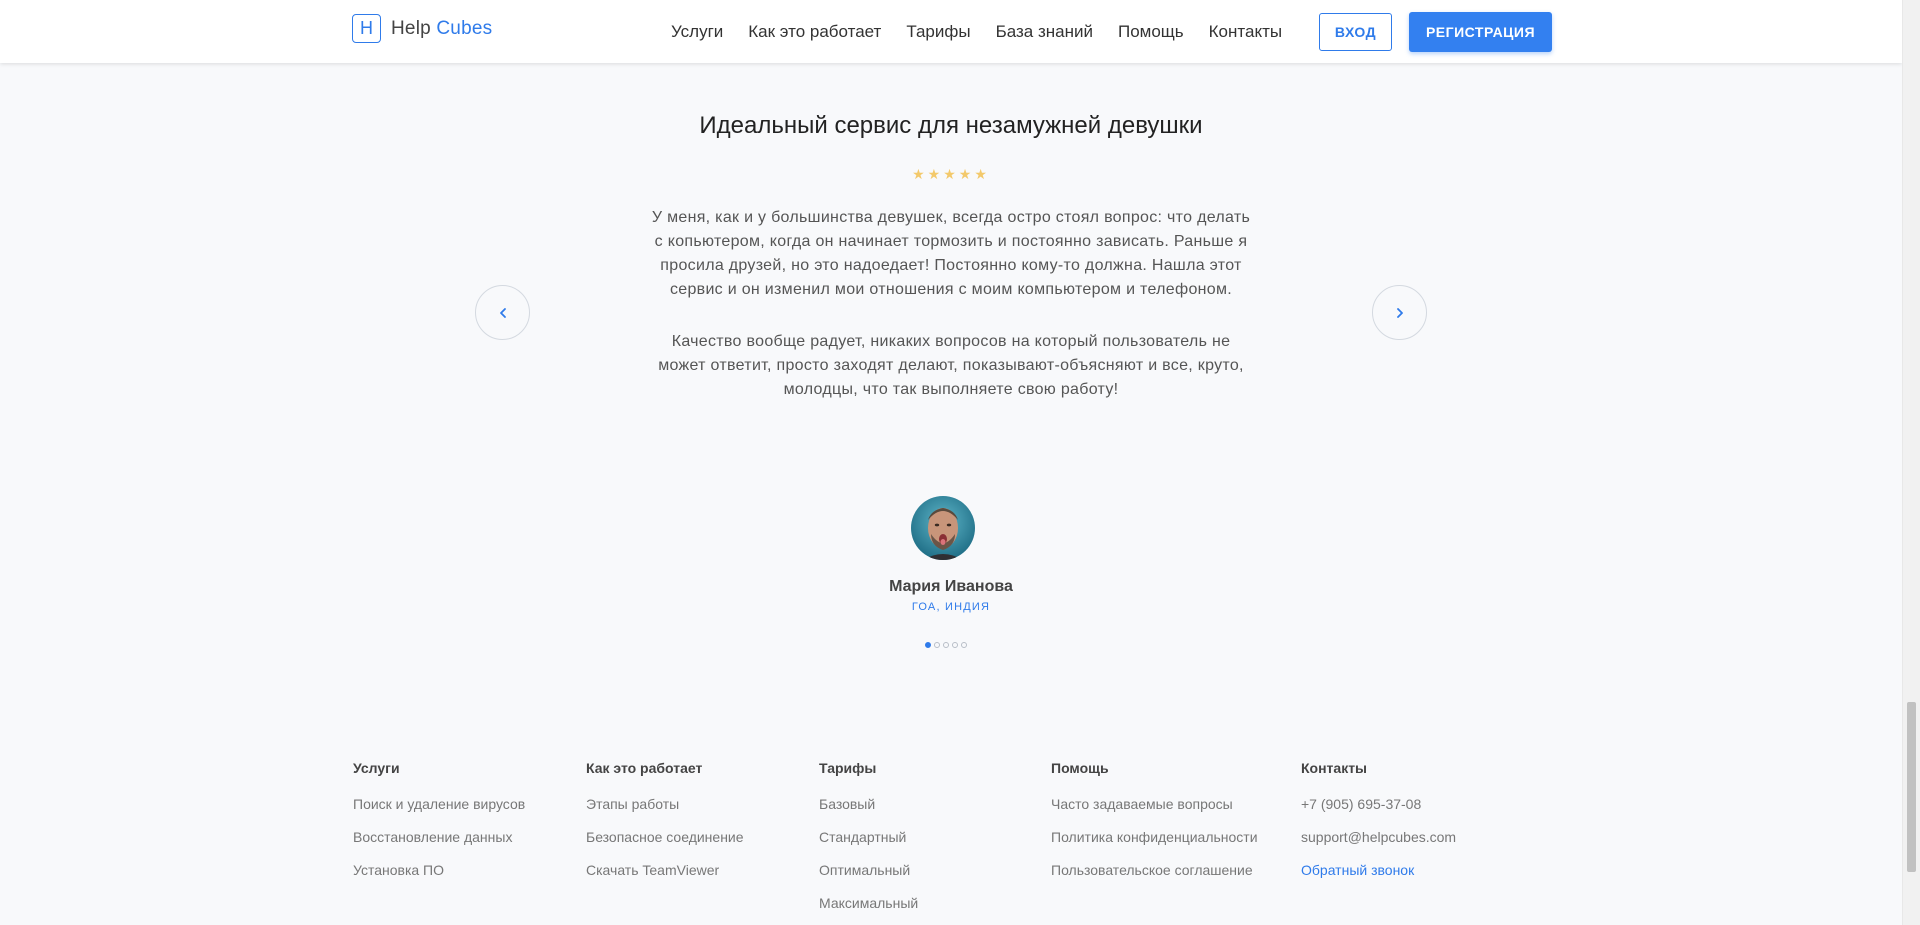 This screenshot has width=1920, height=925. Describe the element at coordinates (848, 768) in the screenshot. I see `footer-heading: Тарифы` at that location.